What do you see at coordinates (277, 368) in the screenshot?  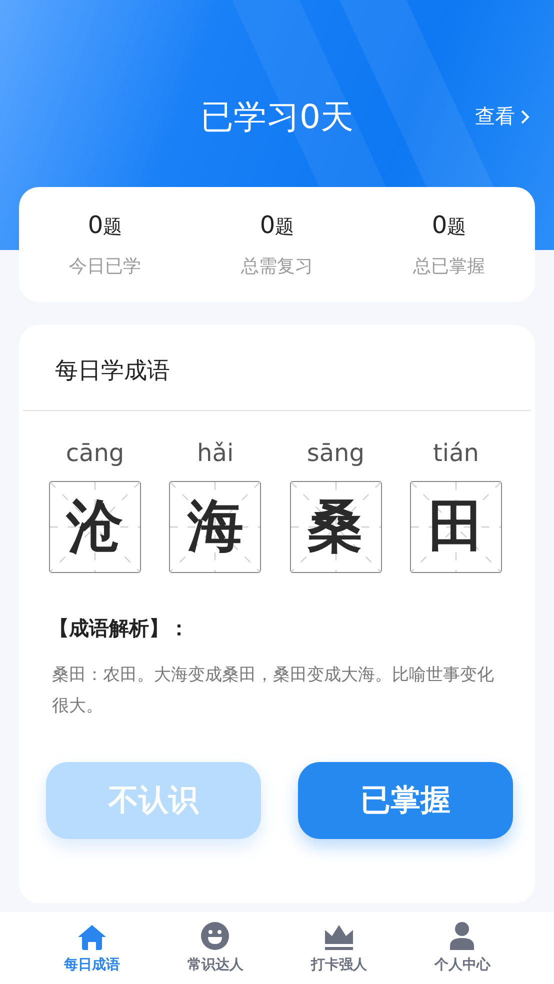 I see `card-title: 每日学成语` at bounding box center [277, 368].